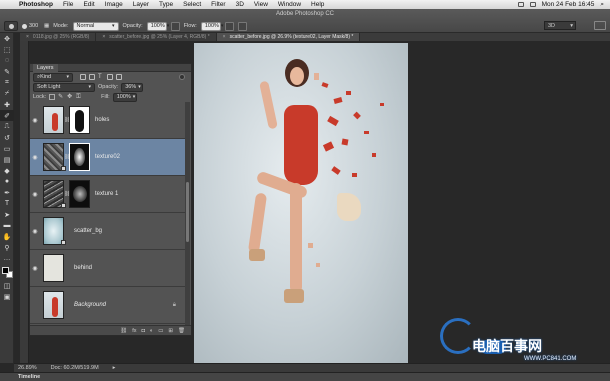 Image resolution: width=610 pixels, height=381 pixels. What do you see at coordinates (101, 77) in the screenshot?
I see `type-filter-icon: T` at bounding box center [101, 77].